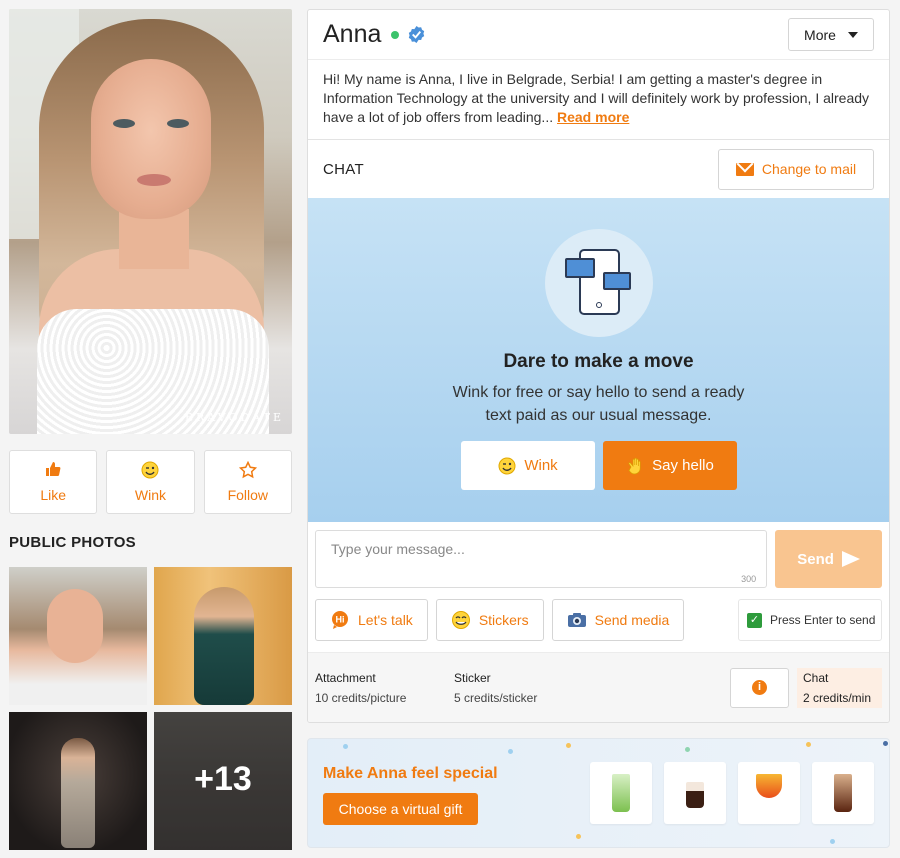 This screenshot has height=858, width=900. What do you see at coordinates (410, 773) in the screenshot?
I see `gift-banner-title: Make Anna feel special` at bounding box center [410, 773].